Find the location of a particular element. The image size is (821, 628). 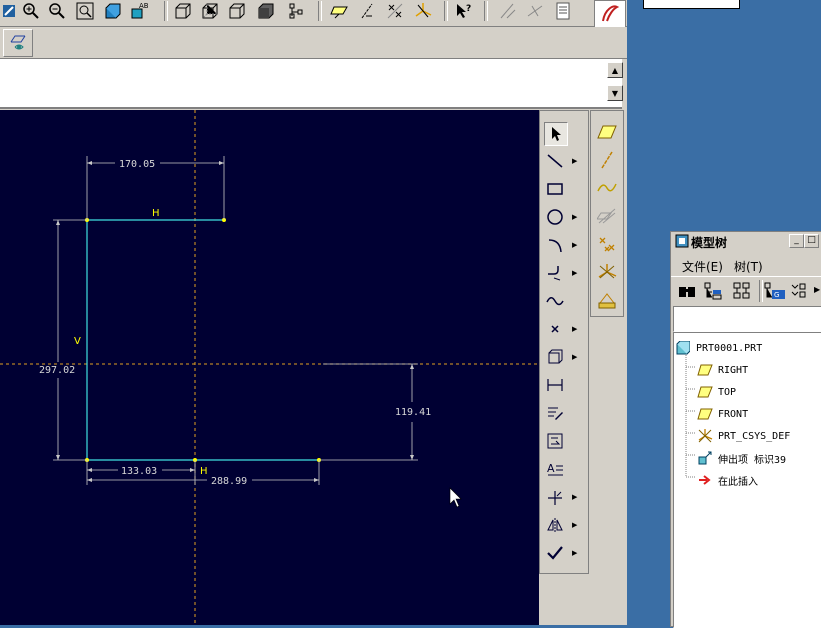

dimension-right-height: 119.41 is located at coordinates (413, 412).